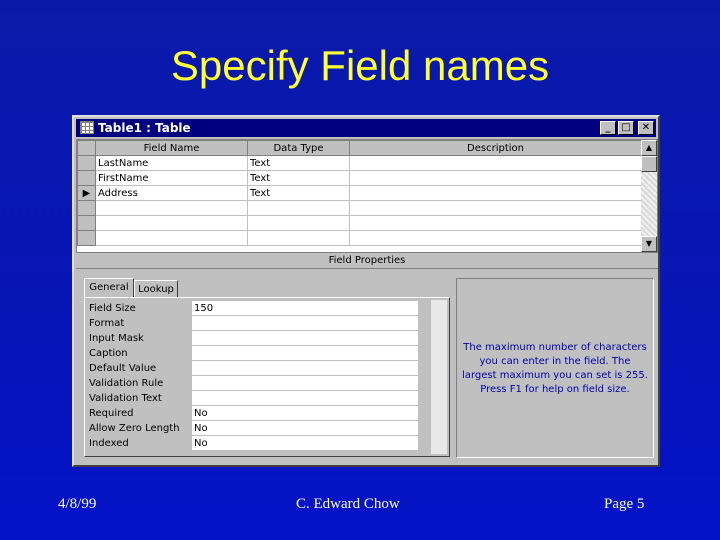 This screenshot has height=540, width=720. I want to click on caption-input, so click(305, 353).